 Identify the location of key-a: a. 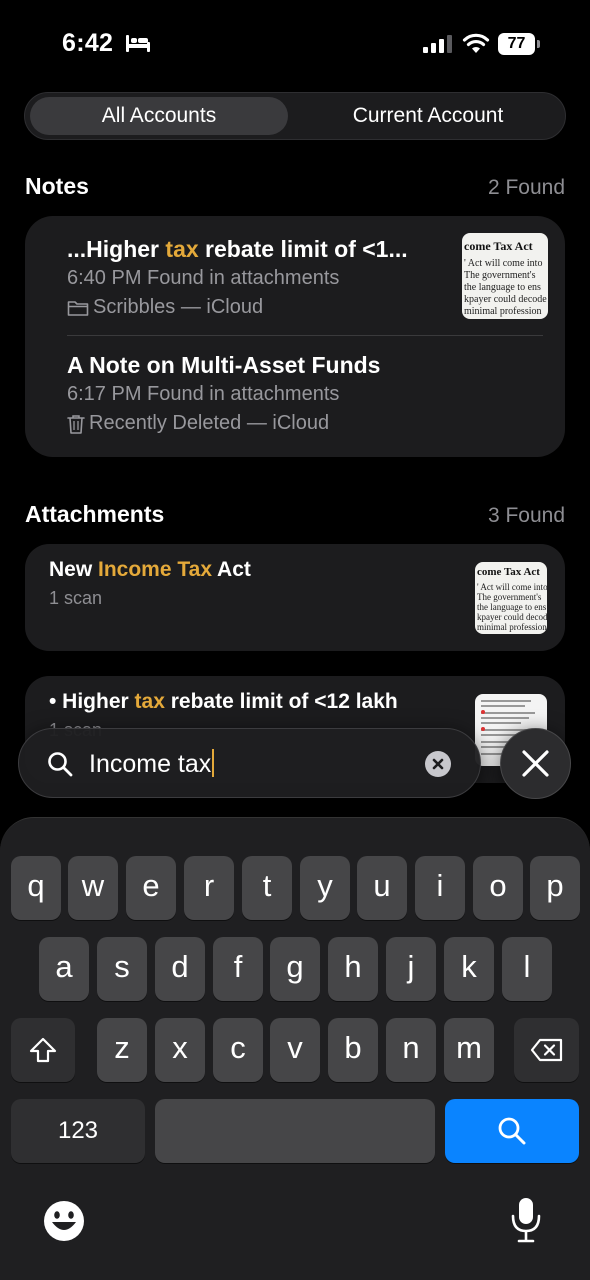
(64, 969).